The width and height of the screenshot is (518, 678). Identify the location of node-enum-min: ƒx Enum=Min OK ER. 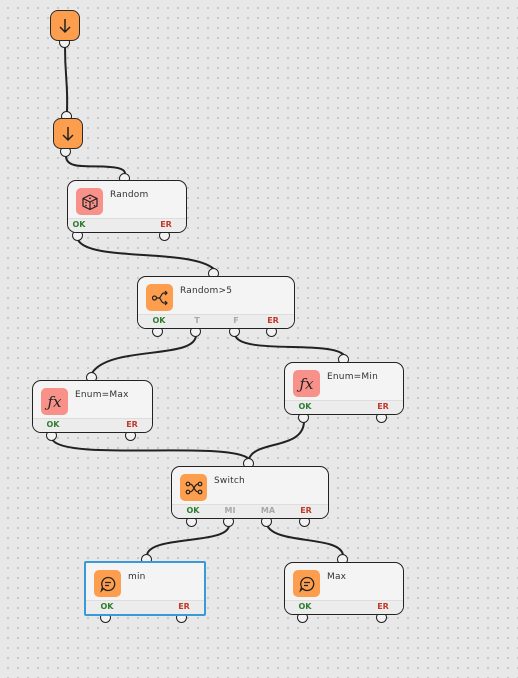
(344, 388).